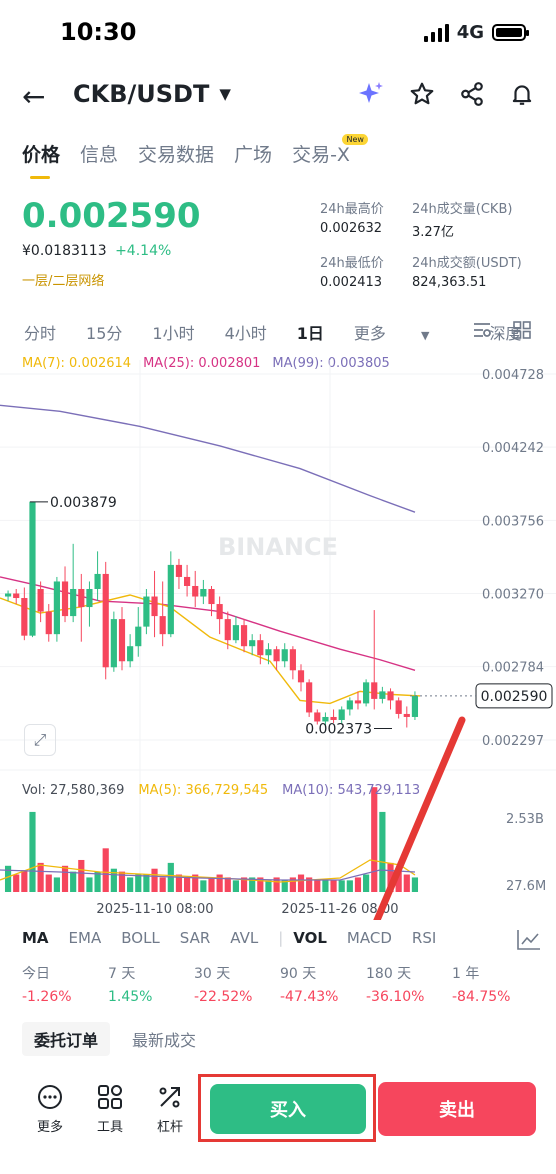 The height and width of the screenshot is (1174, 556). What do you see at coordinates (422, 94) in the screenshot?
I see `star-icon` at bounding box center [422, 94].